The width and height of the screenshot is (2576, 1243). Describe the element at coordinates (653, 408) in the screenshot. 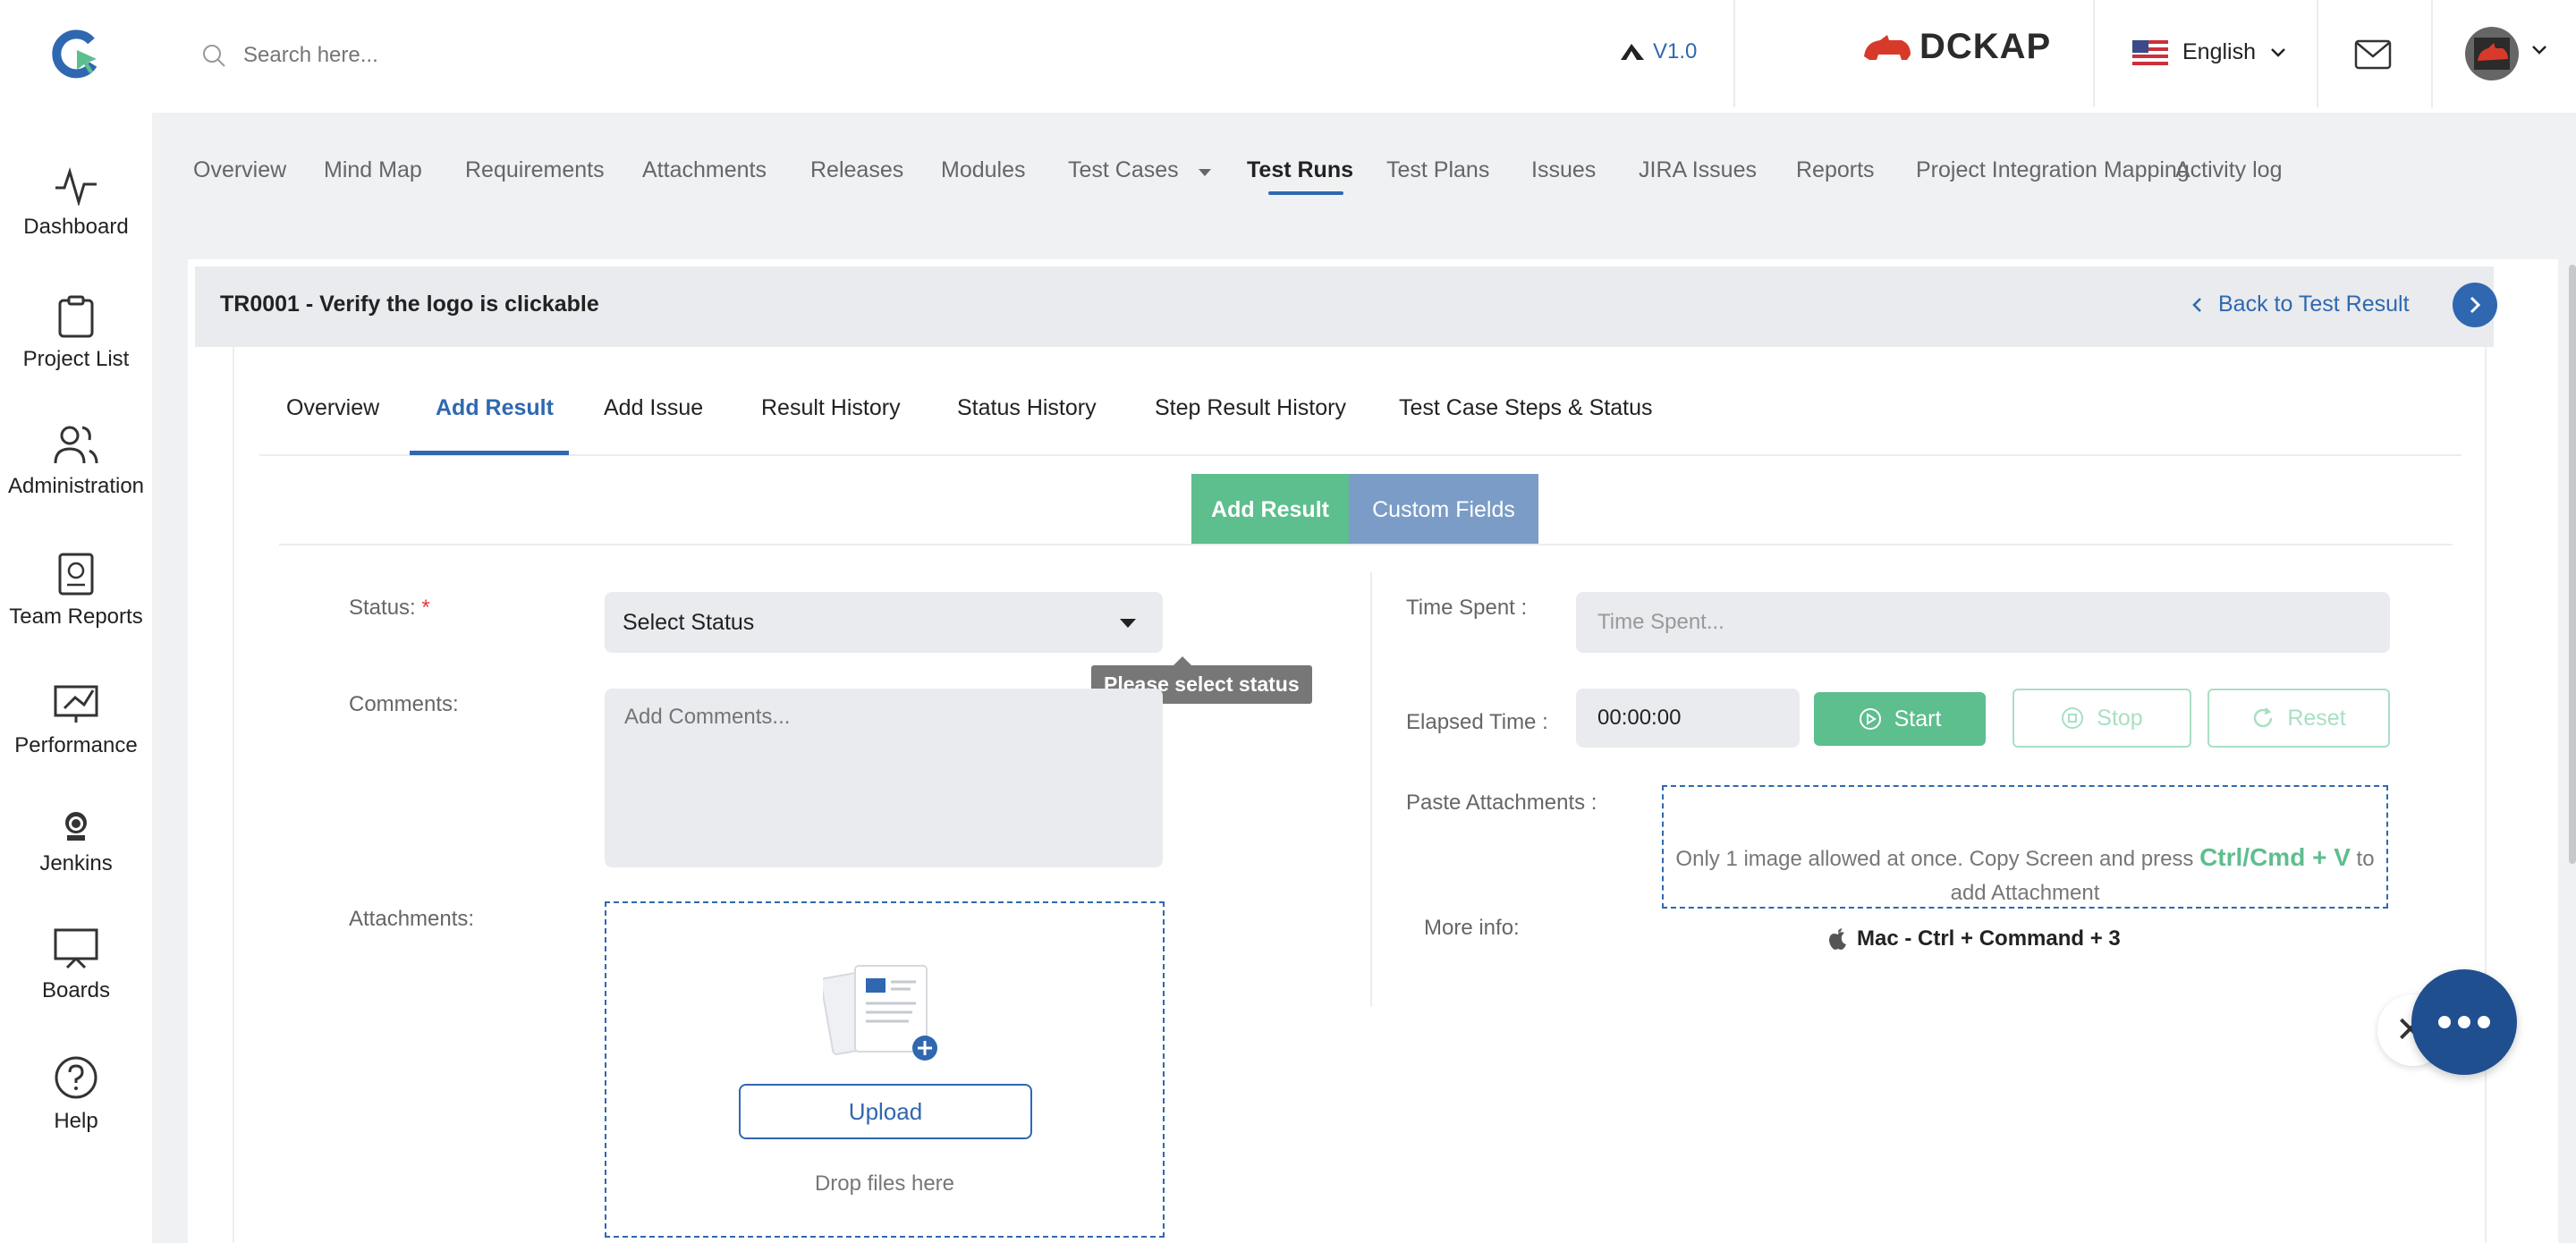

I see `tab-add-issue: Add Issue` at that location.